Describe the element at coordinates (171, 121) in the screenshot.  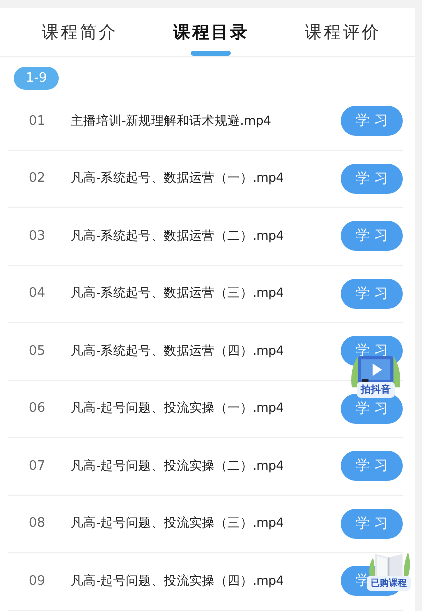
I see `lesson-title: 主播培训-新规理解和话术规避.mp4` at that location.